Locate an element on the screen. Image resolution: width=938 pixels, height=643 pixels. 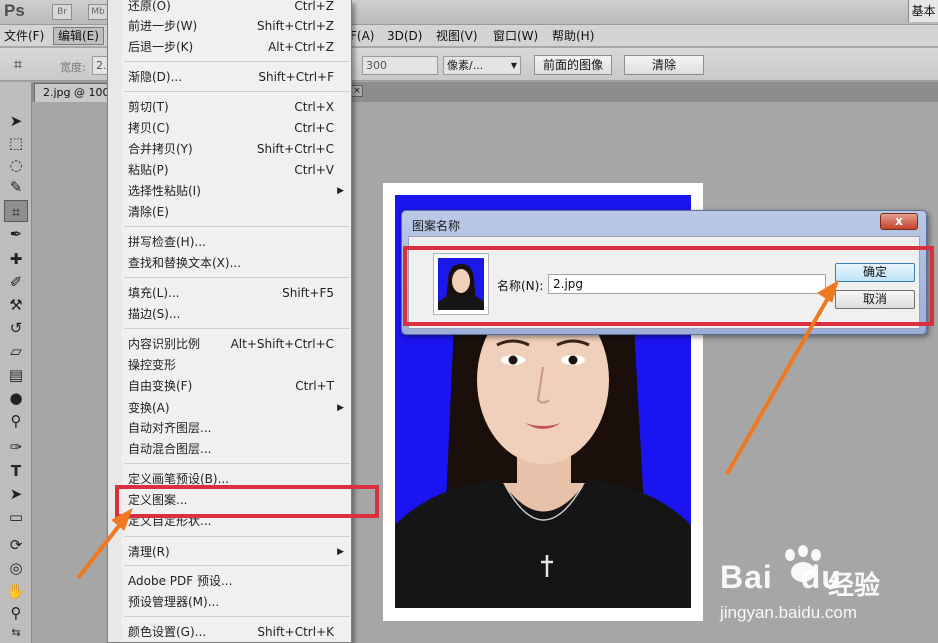
menu-item-transform: 变换(A) ▶ is located at coordinates (238, 408).